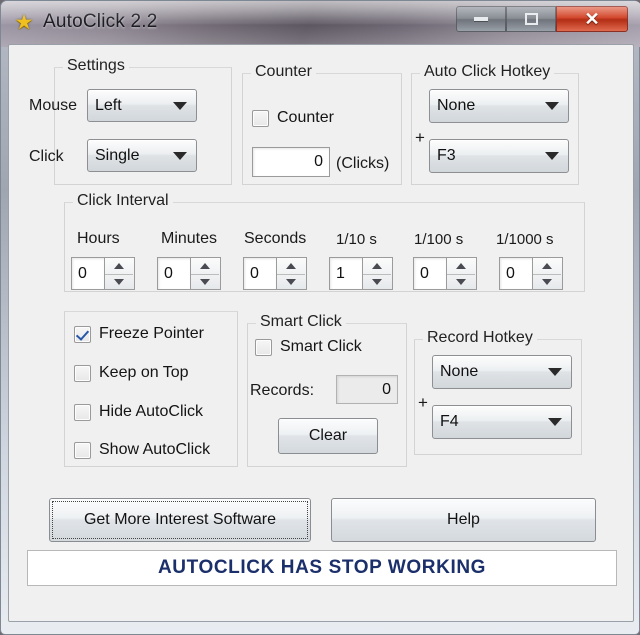 This screenshot has height=635, width=640. I want to click on hours-decrement-button, so click(119, 282).